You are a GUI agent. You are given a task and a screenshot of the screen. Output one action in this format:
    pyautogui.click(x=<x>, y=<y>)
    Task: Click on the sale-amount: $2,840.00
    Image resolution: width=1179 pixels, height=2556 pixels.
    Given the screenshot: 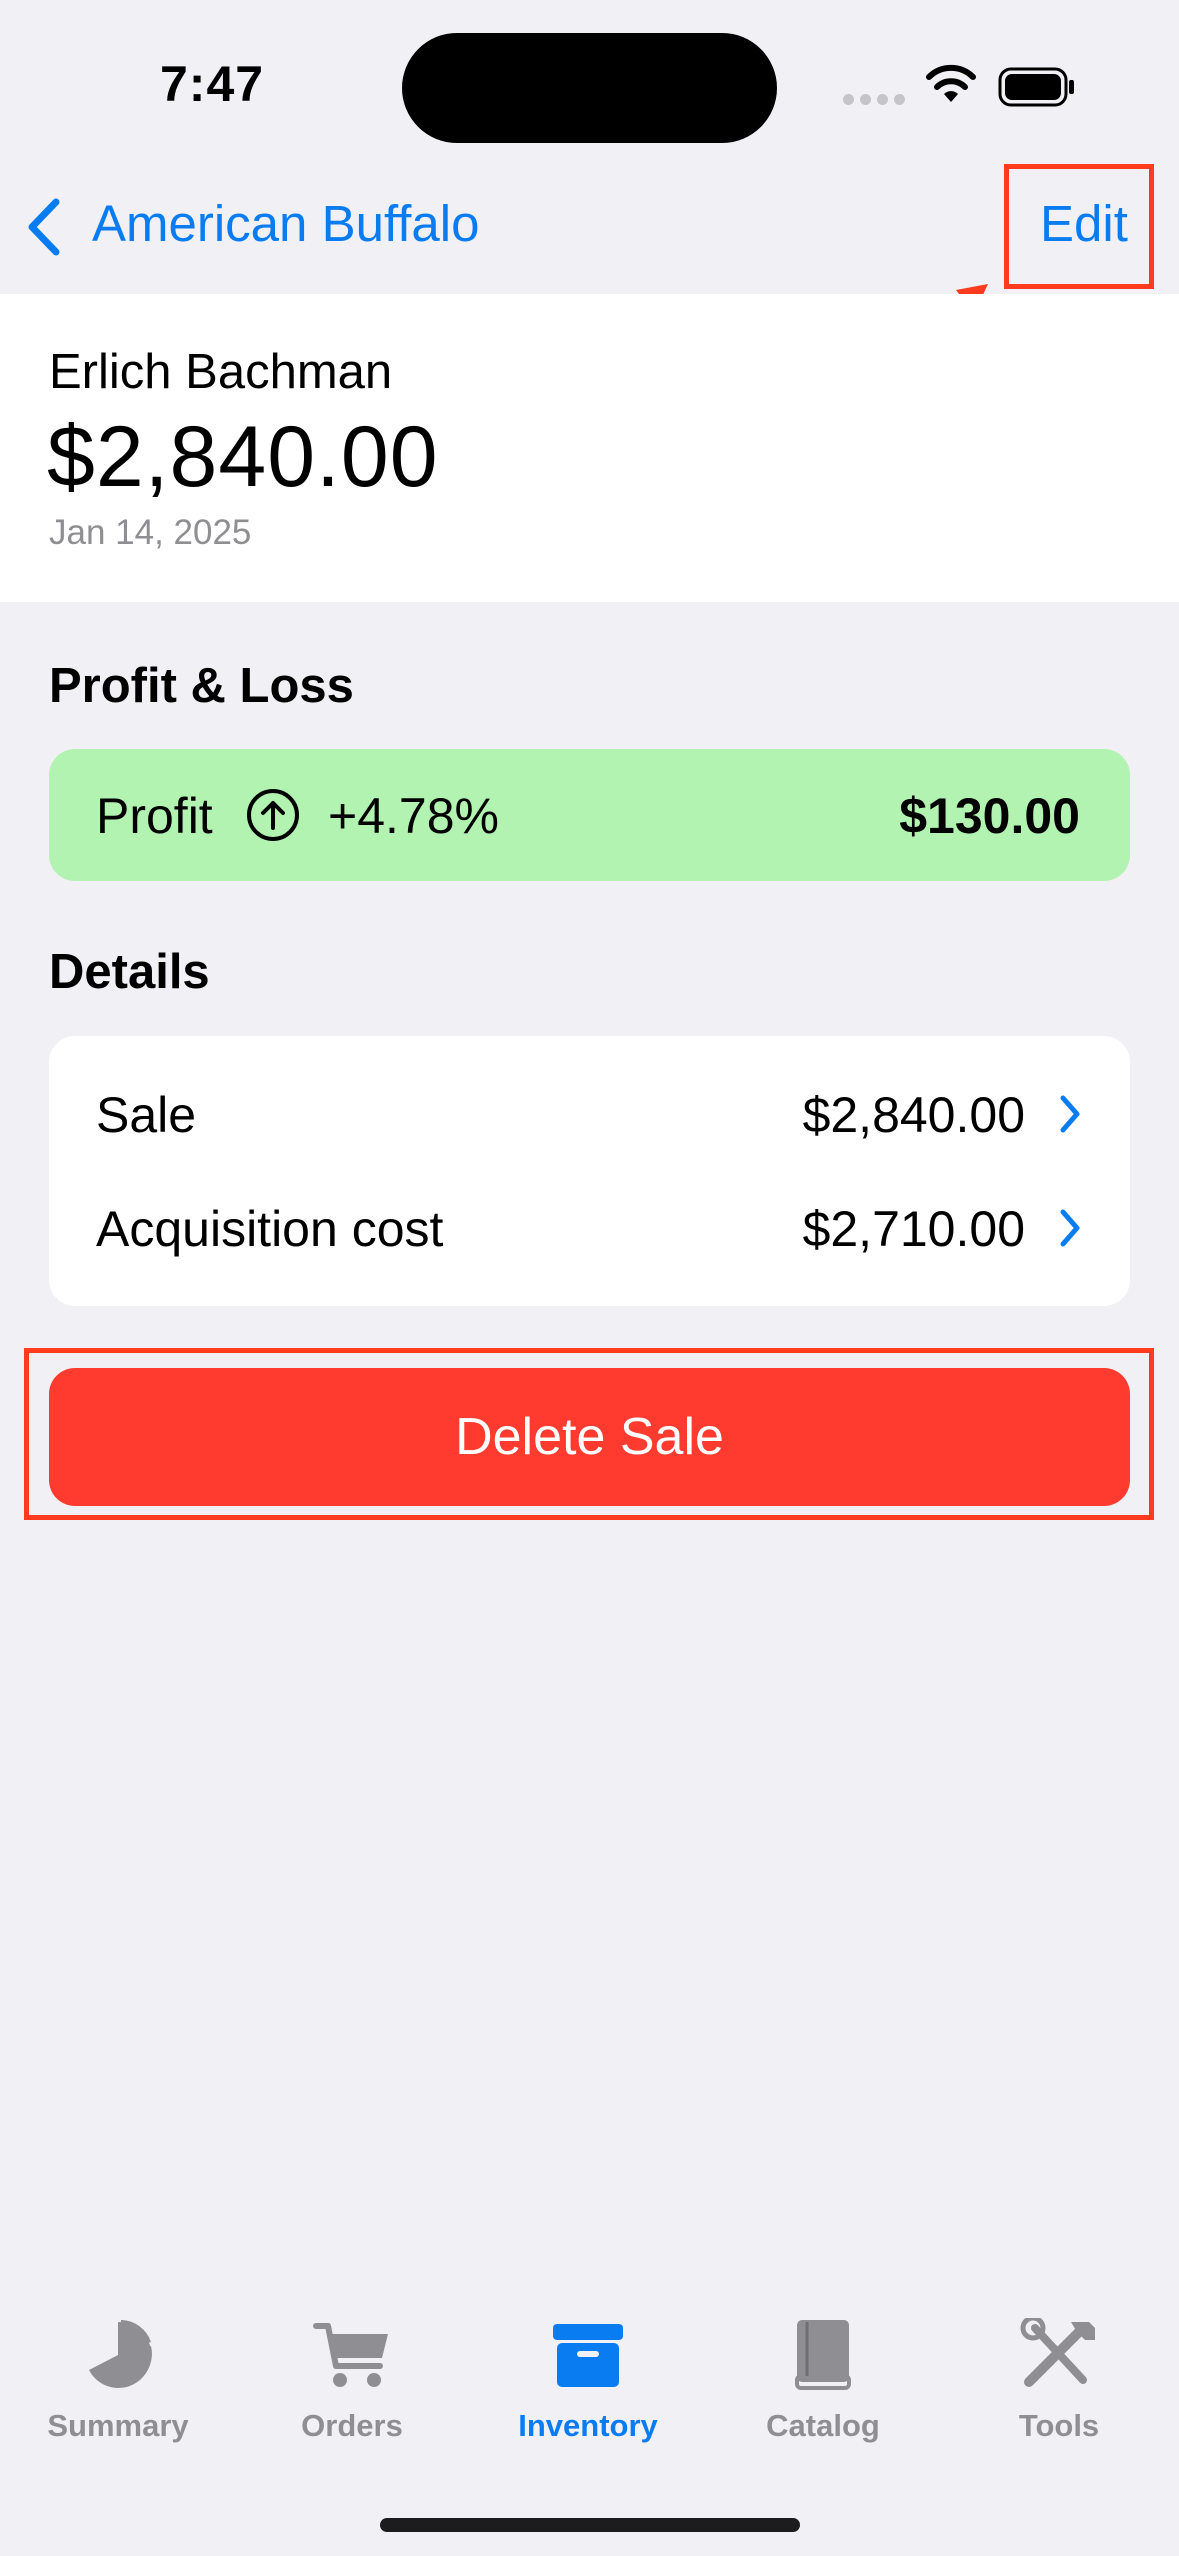 What is the action you would take?
    pyautogui.click(x=243, y=457)
    